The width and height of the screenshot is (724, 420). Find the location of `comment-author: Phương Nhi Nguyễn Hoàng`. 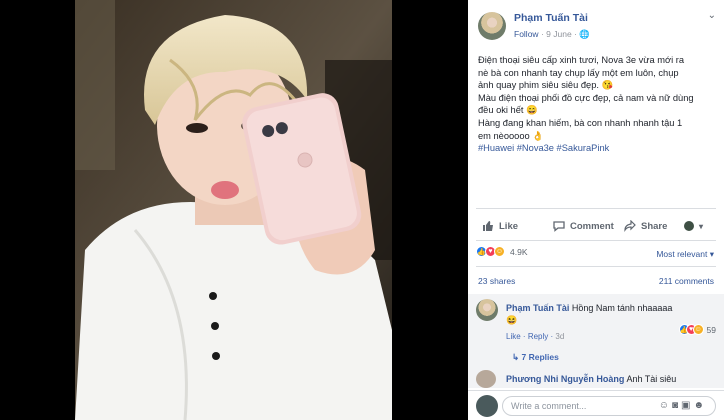

comment-author: Phương Nhi Nguyễn Hoàng is located at coordinates (565, 379).